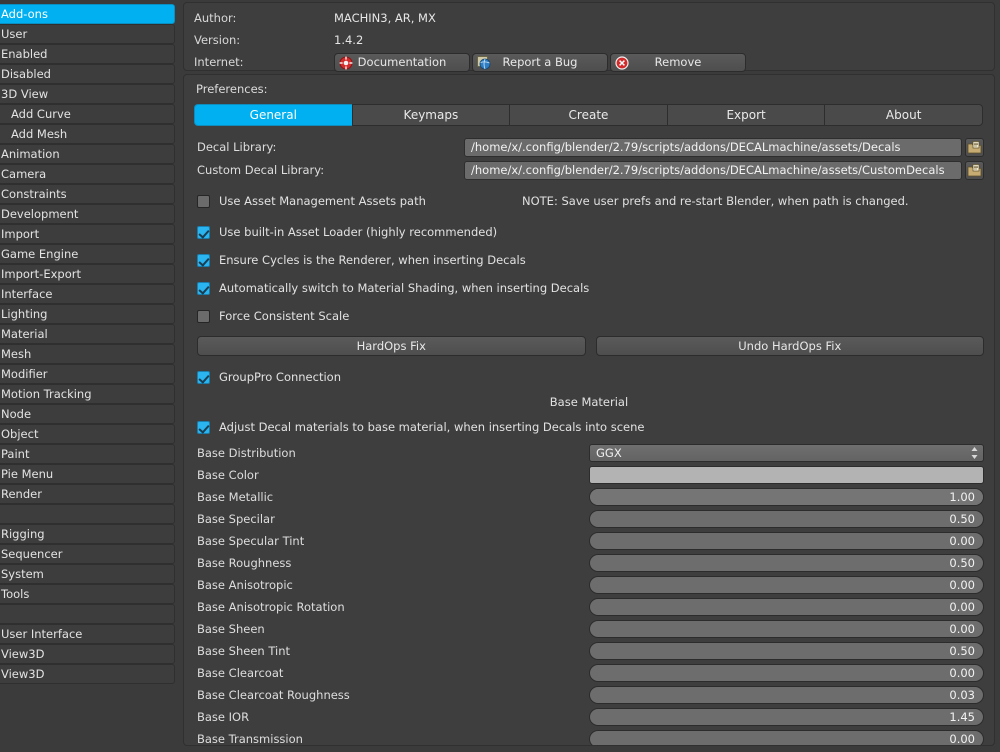 The image size is (1000, 752). Describe the element at coordinates (87, 474) in the screenshot. I see `sidebar-item-23: Pie Menu` at that location.